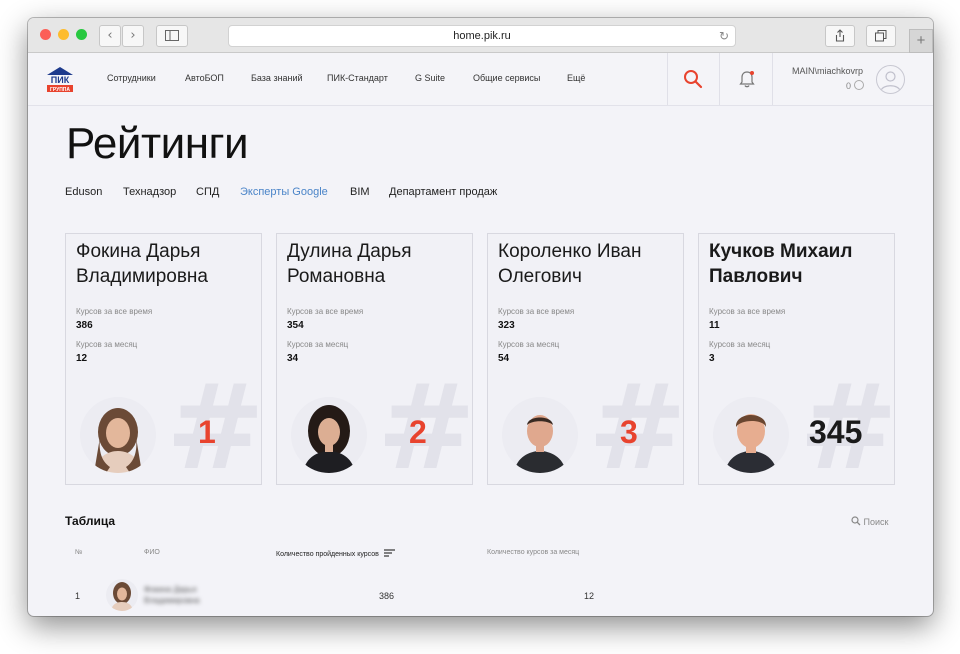 Image resolution: width=960 pixels, height=654 pixels. What do you see at coordinates (204, 78) in the screenshot?
I see `nav-avtobop: АвтоБОП` at bounding box center [204, 78].